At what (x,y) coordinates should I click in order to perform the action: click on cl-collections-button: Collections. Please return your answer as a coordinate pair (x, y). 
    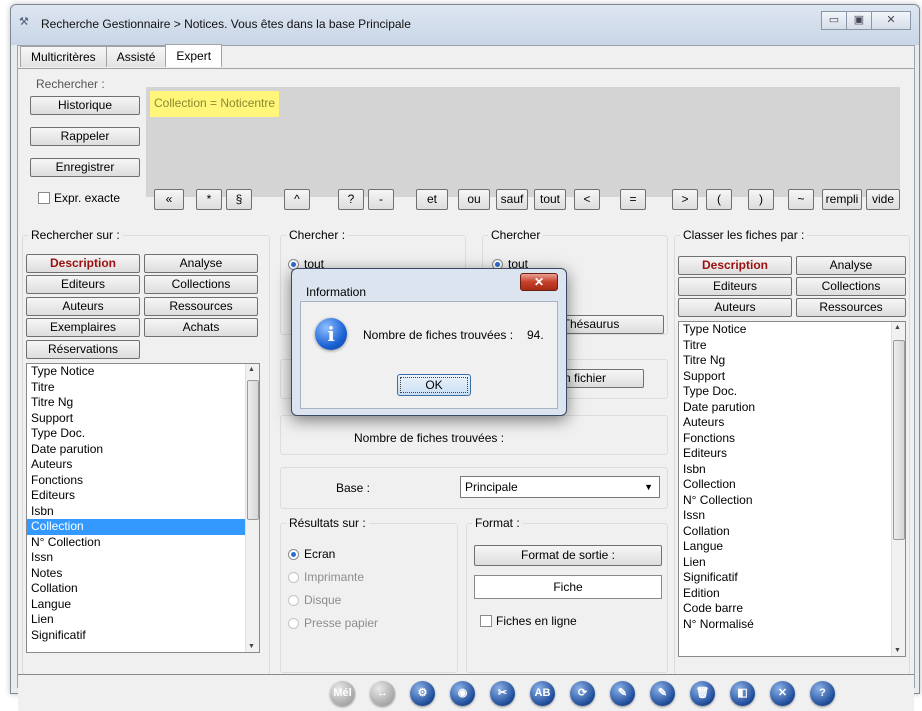
    Looking at the image, I should click on (851, 286).